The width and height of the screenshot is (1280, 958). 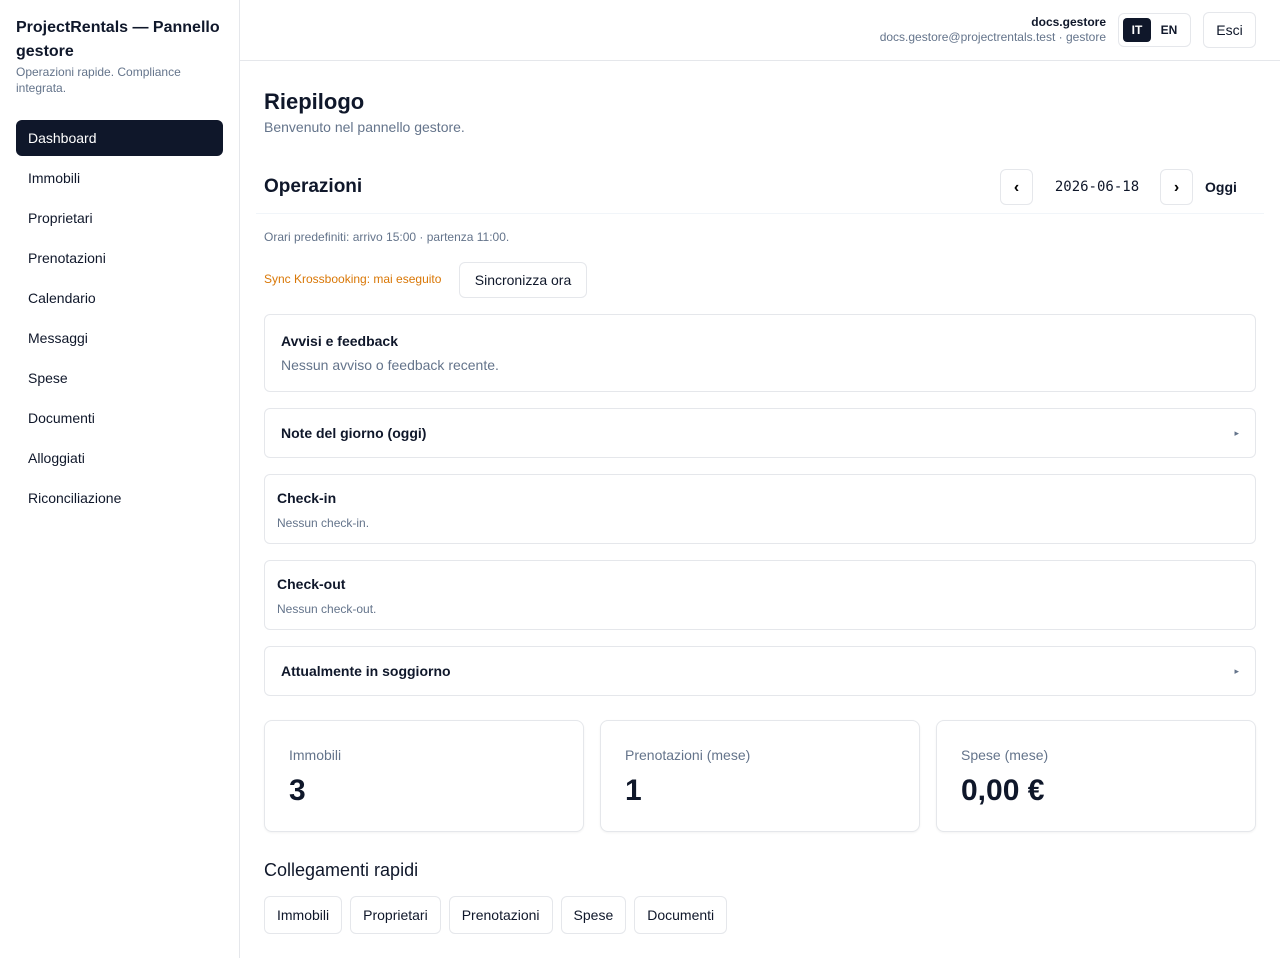 I want to click on day-notes-title: Note del giorno (oggi), so click(x=354, y=433).